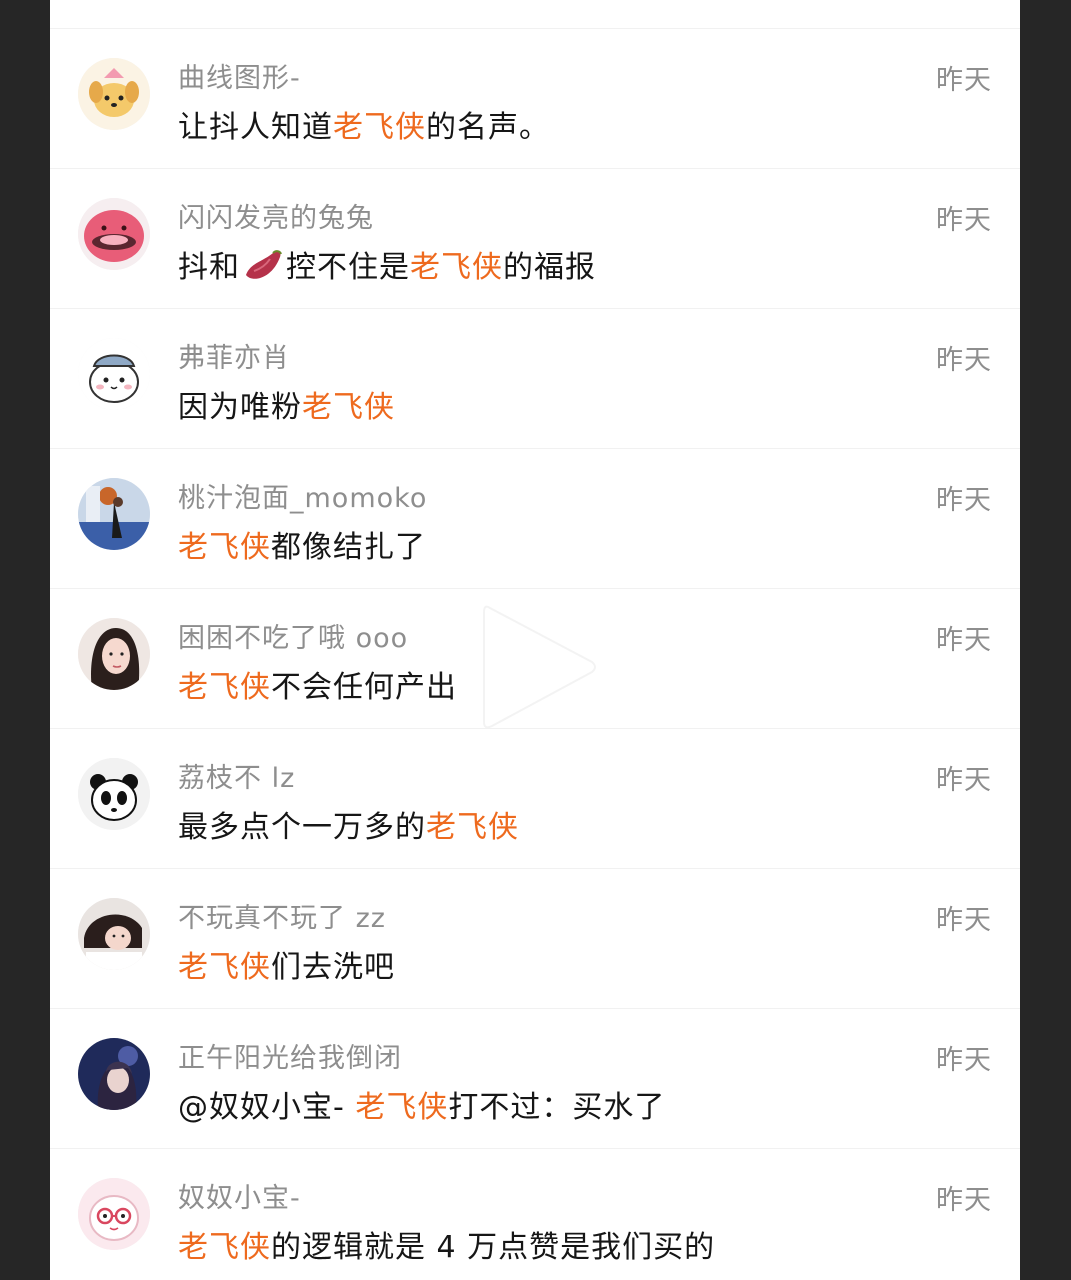  I want to click on comment-text: 因为唯粉老飞侠, so click(286, 404).